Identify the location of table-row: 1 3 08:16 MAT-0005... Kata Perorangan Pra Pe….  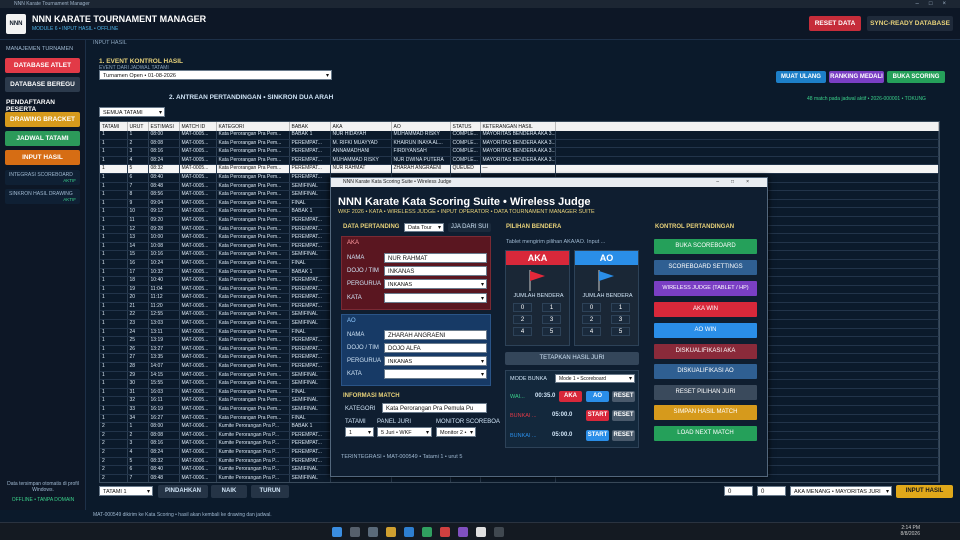
(519, 152).